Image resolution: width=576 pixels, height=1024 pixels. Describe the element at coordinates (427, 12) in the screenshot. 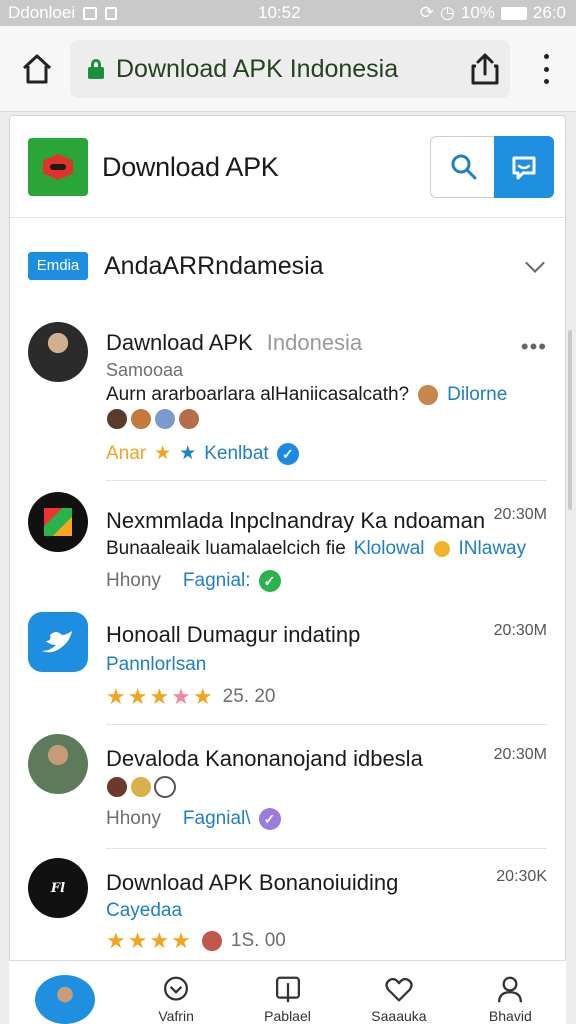

I see `sync-icon: ⟳` at that location.